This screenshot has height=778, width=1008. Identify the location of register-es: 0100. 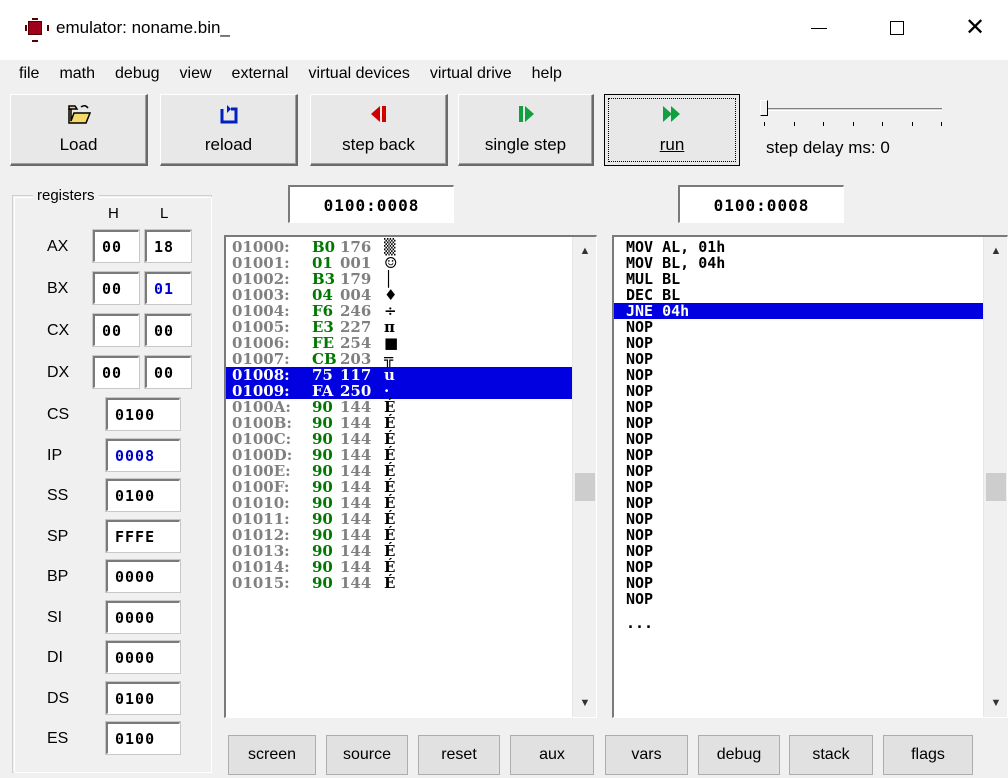
(143, 738).